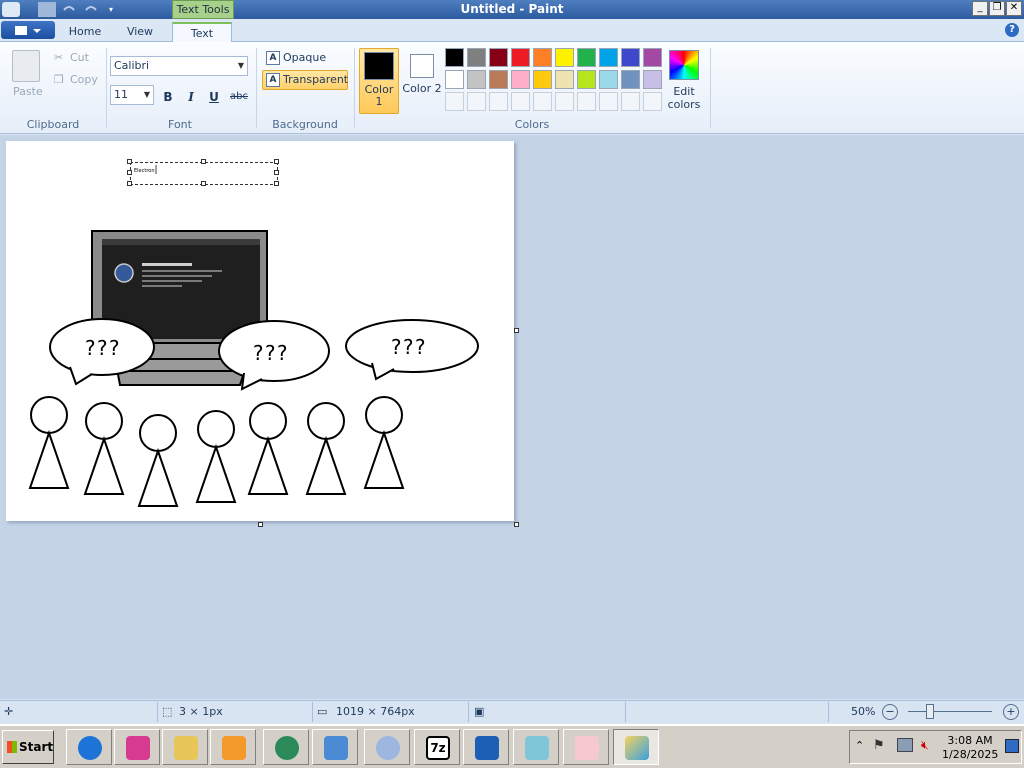  Describe the element at coordinates (516, 524) in the screenshot. I see `canvas-resize-handle-corner` at that location.